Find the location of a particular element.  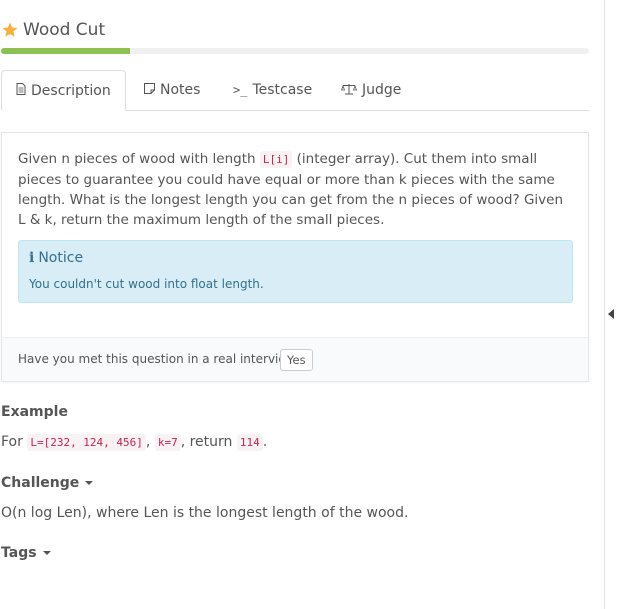

terminal-icon: >_ is located at coordinates (240, 90).